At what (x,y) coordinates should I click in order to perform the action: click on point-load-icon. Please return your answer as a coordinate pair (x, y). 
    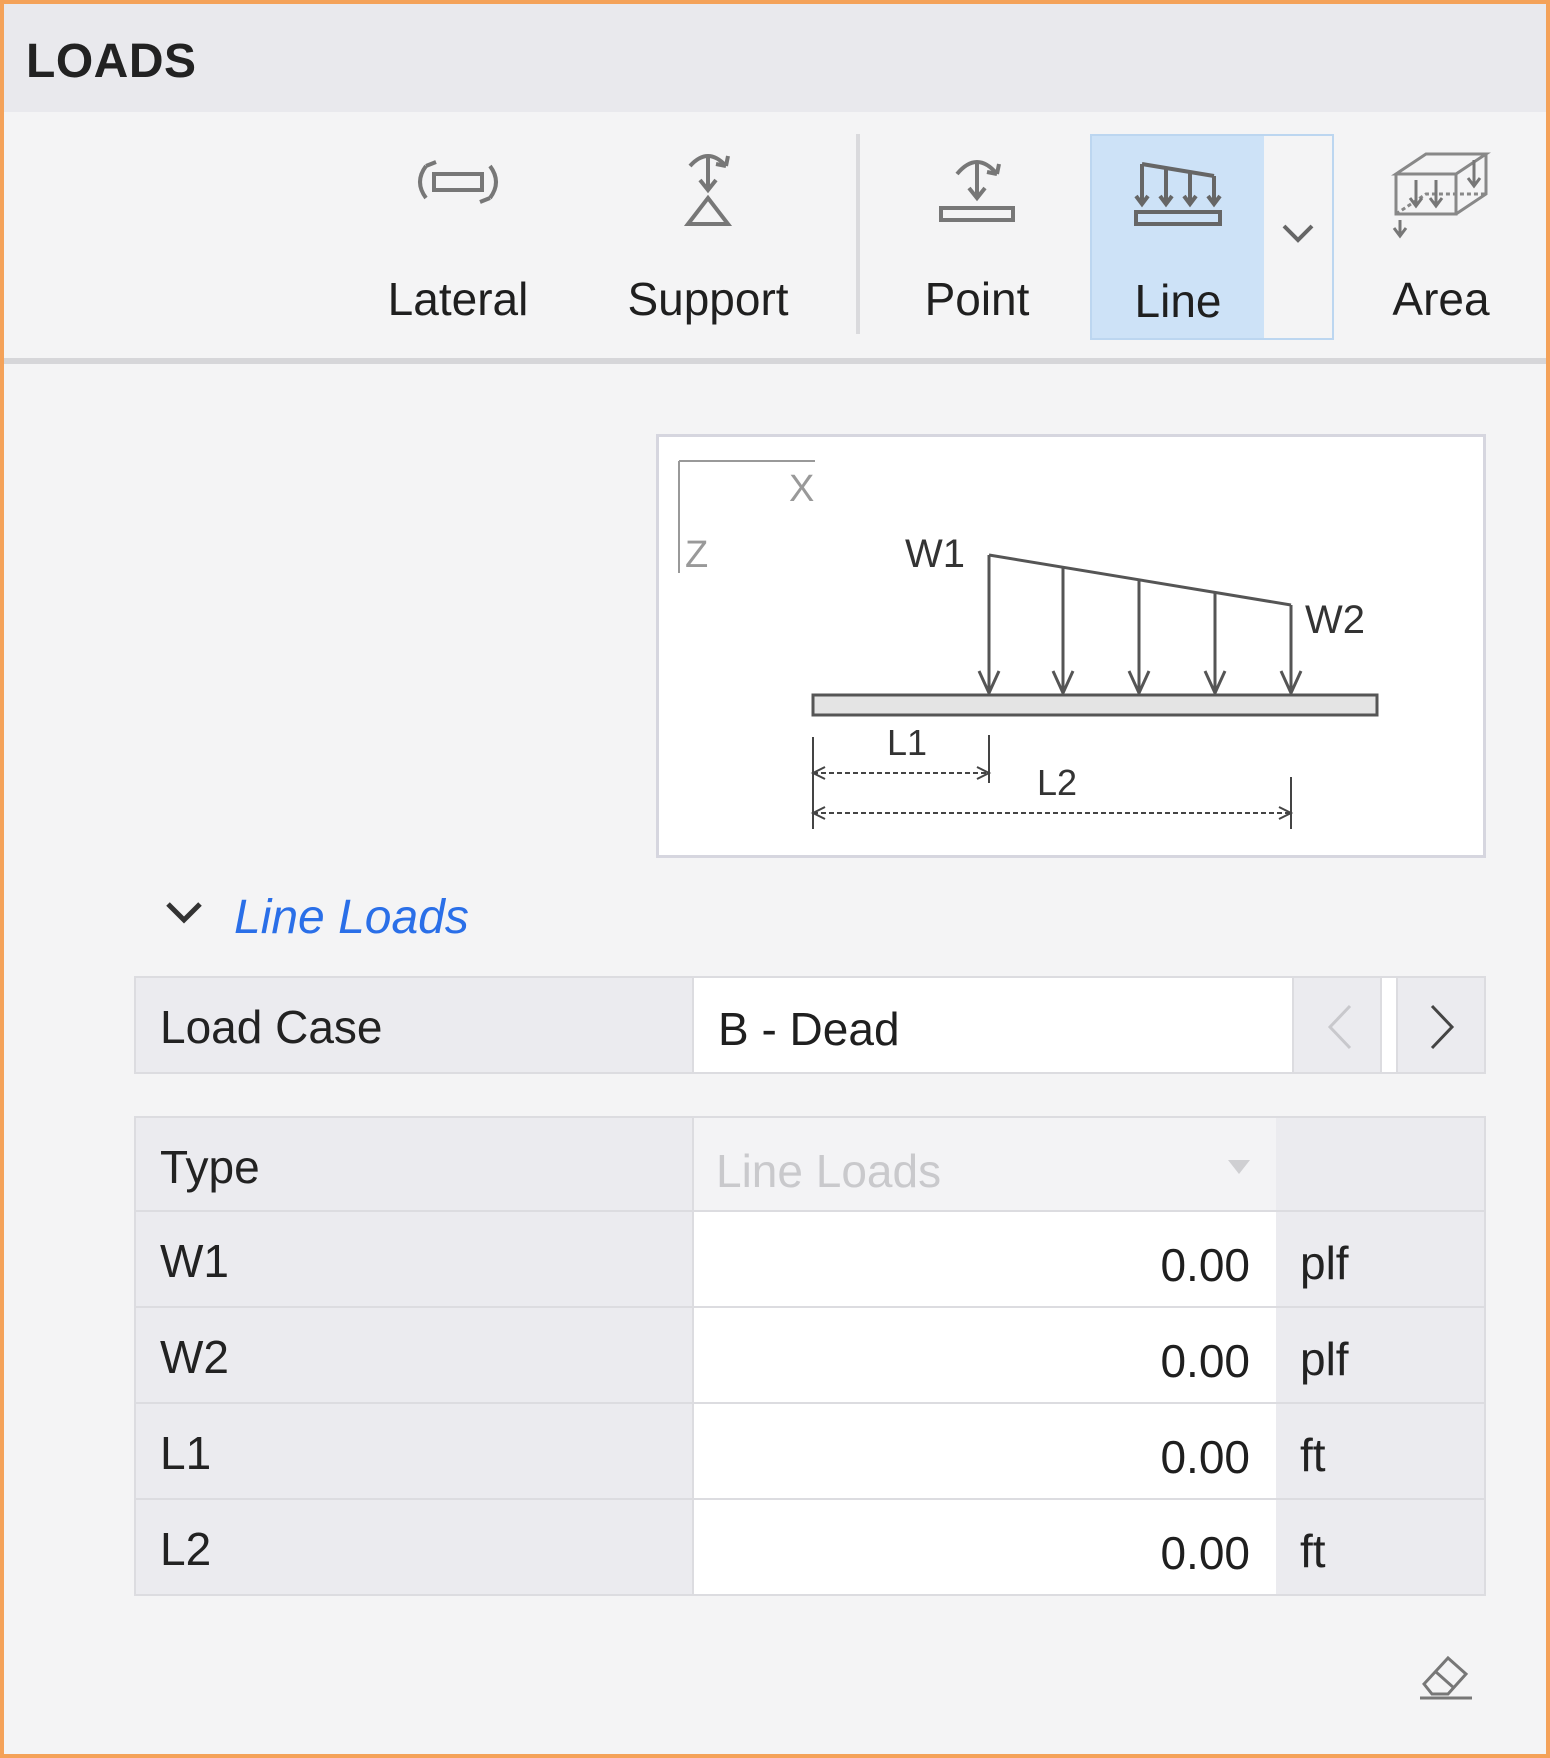
    Looking at the image, I should click on (977, 191).